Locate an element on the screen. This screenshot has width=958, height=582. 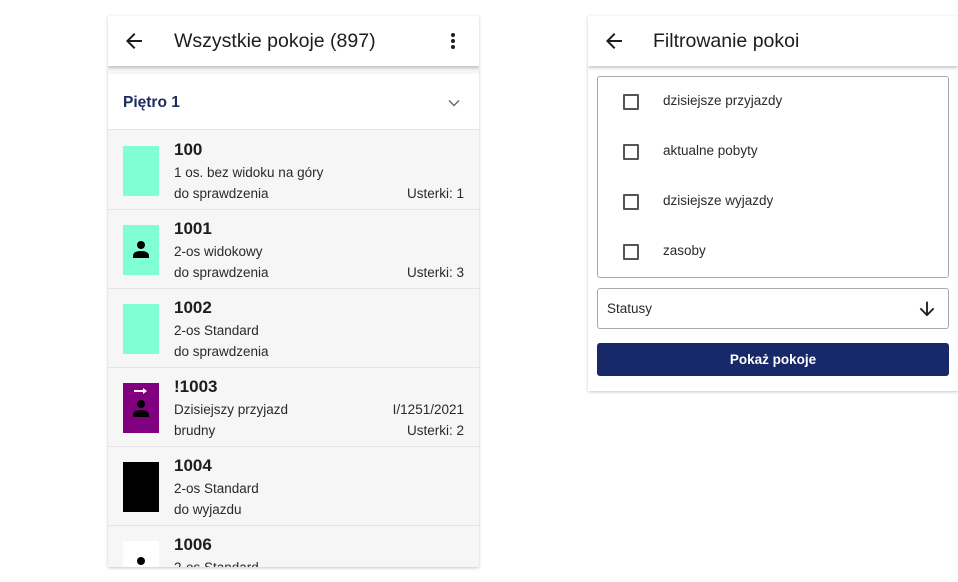
room-number: 100 is located at coordinates (188, 149).